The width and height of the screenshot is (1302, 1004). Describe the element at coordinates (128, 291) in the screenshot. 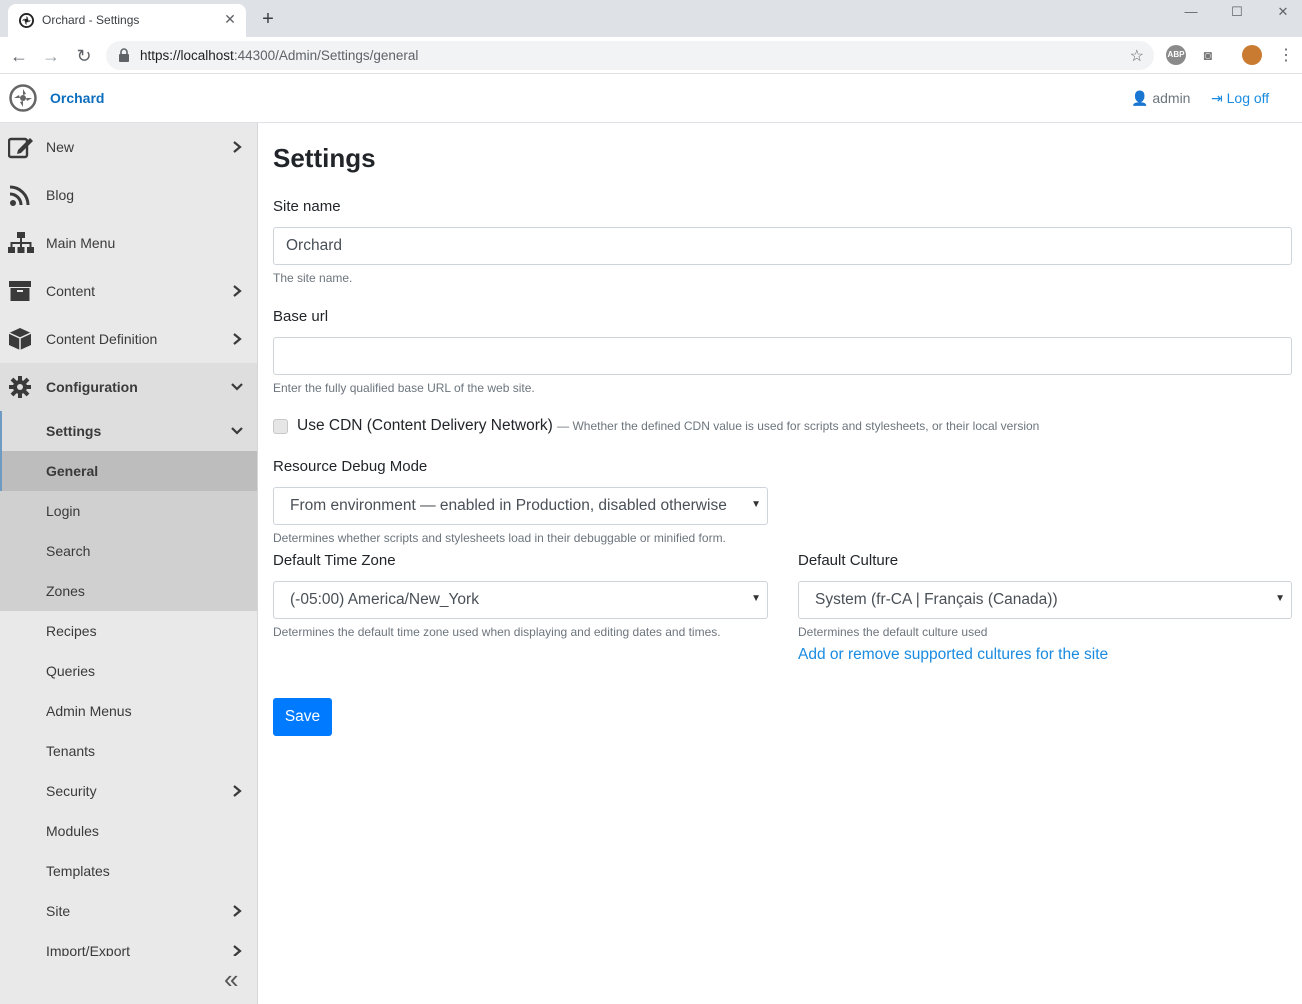

I see `sidebar-item-content: Content` at that location.